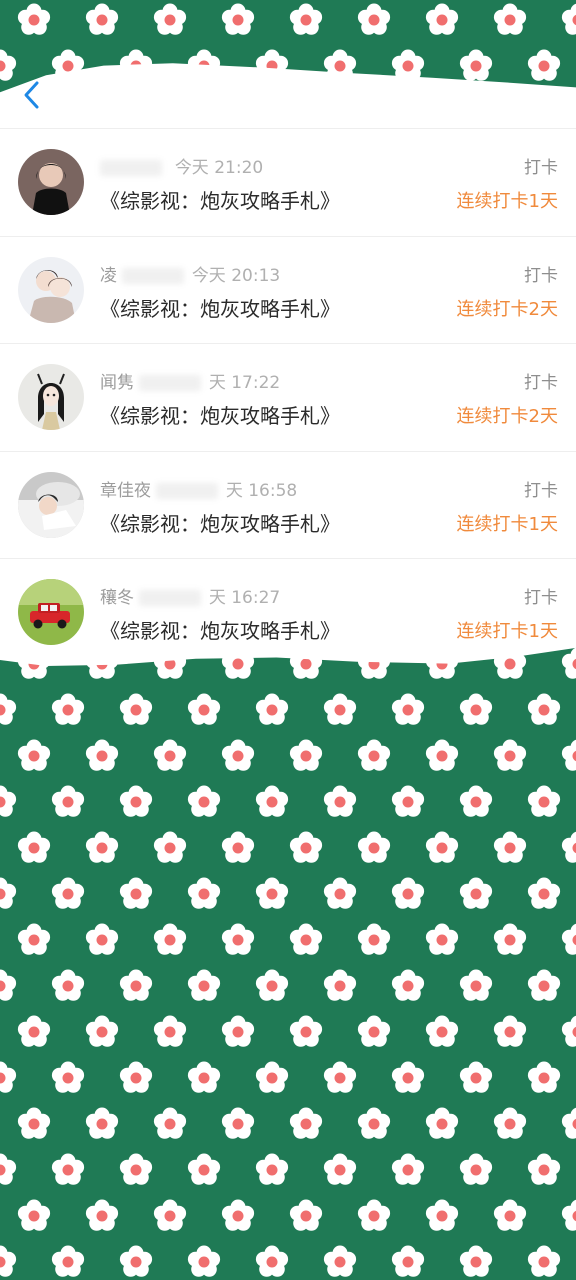 The height and width of the screenshot is (1280, 576). I want to click on list-item: 闻隽 天 17:22 《综影视：炮灰攻略手札》 打卡 连续打卡2天, so click(288, 397).